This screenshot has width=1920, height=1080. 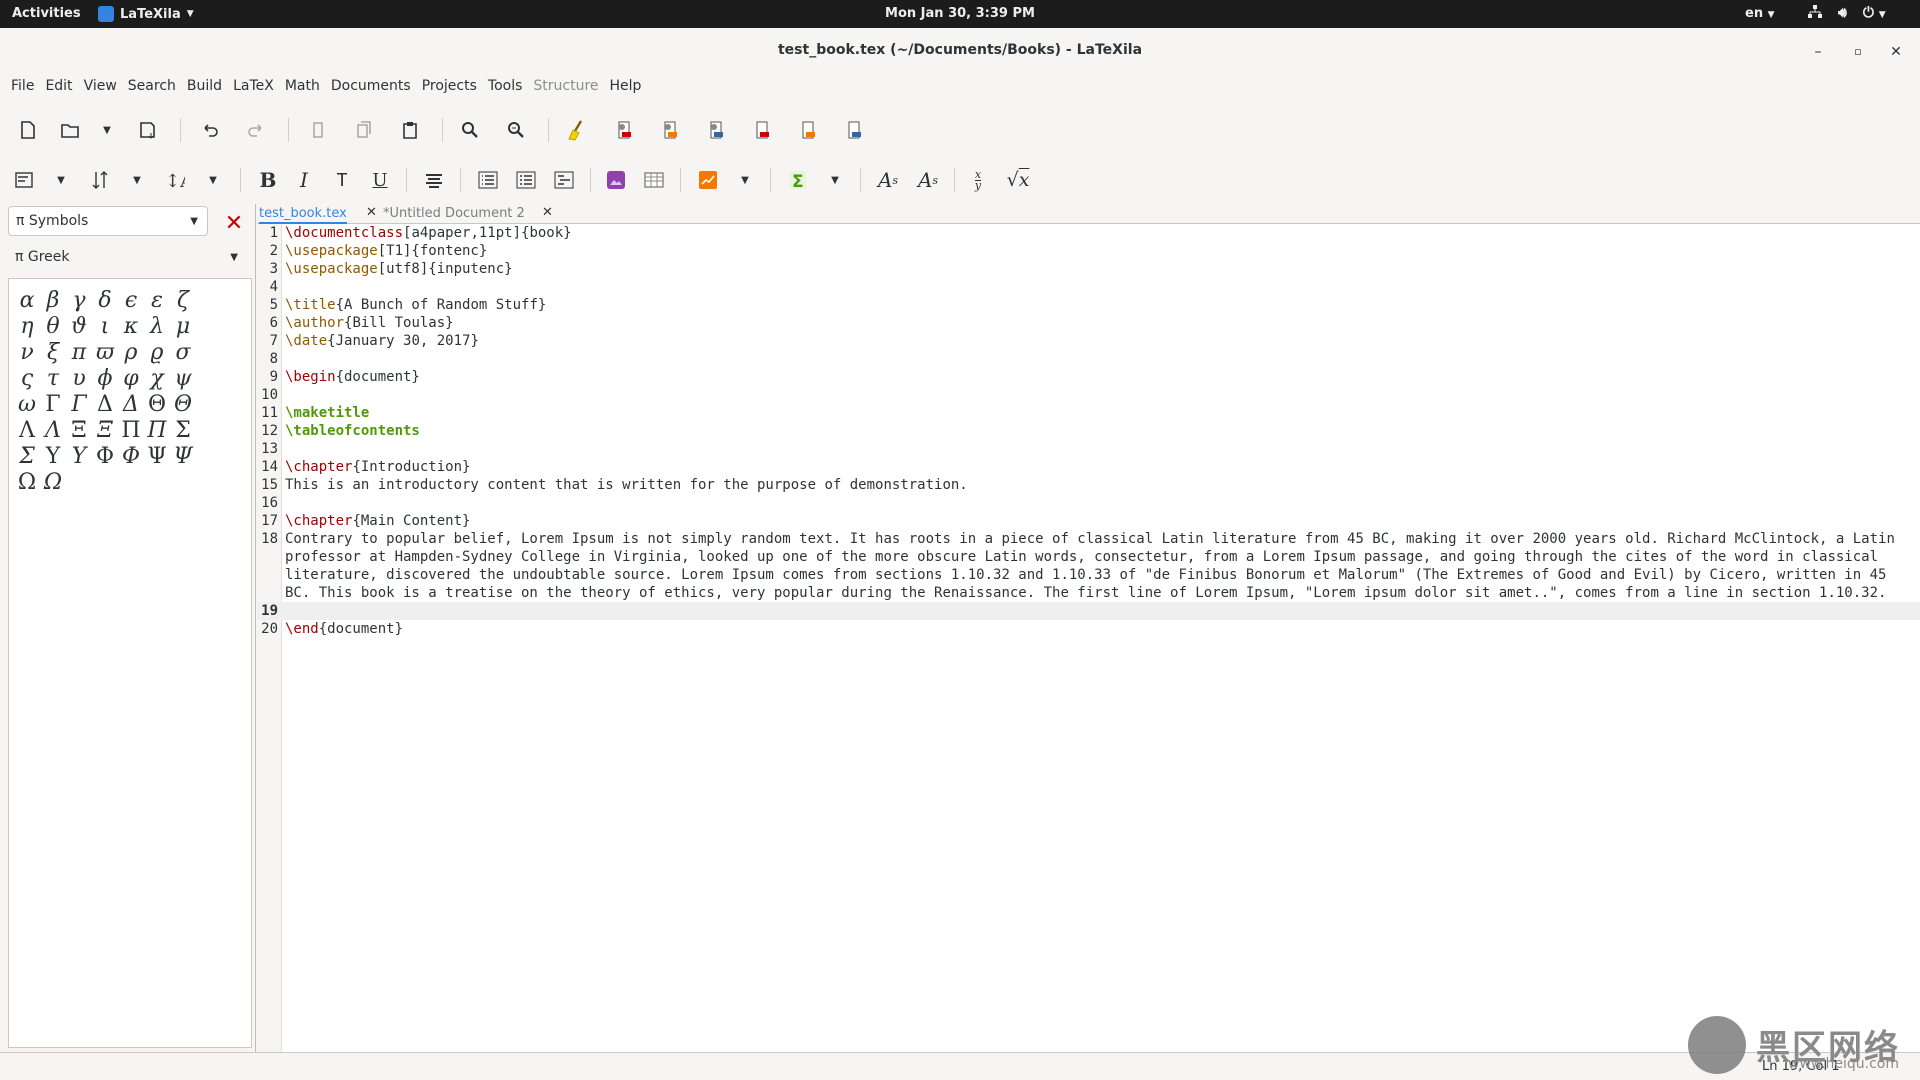 What do you see at coordinates (835, 180) in the screenshot?
I see `math-dropdown-icon: ▼` at bounding box center [835, 180].